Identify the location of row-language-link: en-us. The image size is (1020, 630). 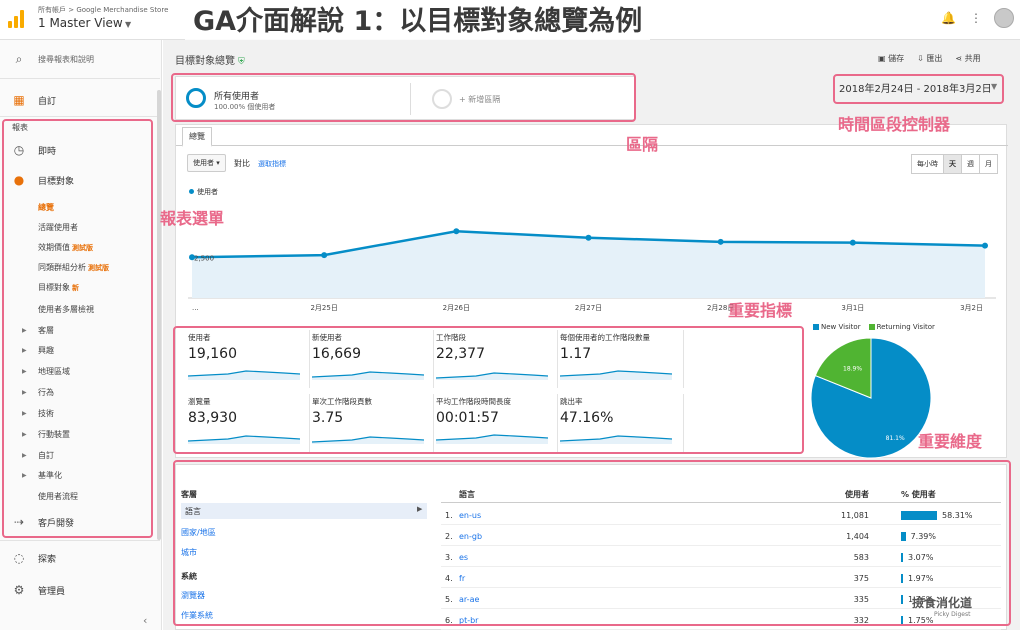
(470, 515).